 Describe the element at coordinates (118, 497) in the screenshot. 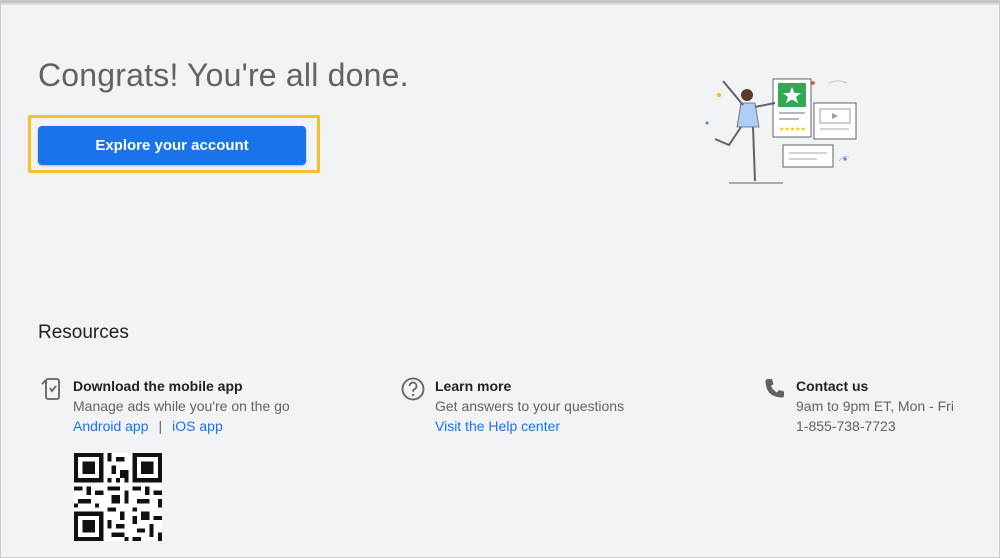

I see `qr-code-icon` at that location.